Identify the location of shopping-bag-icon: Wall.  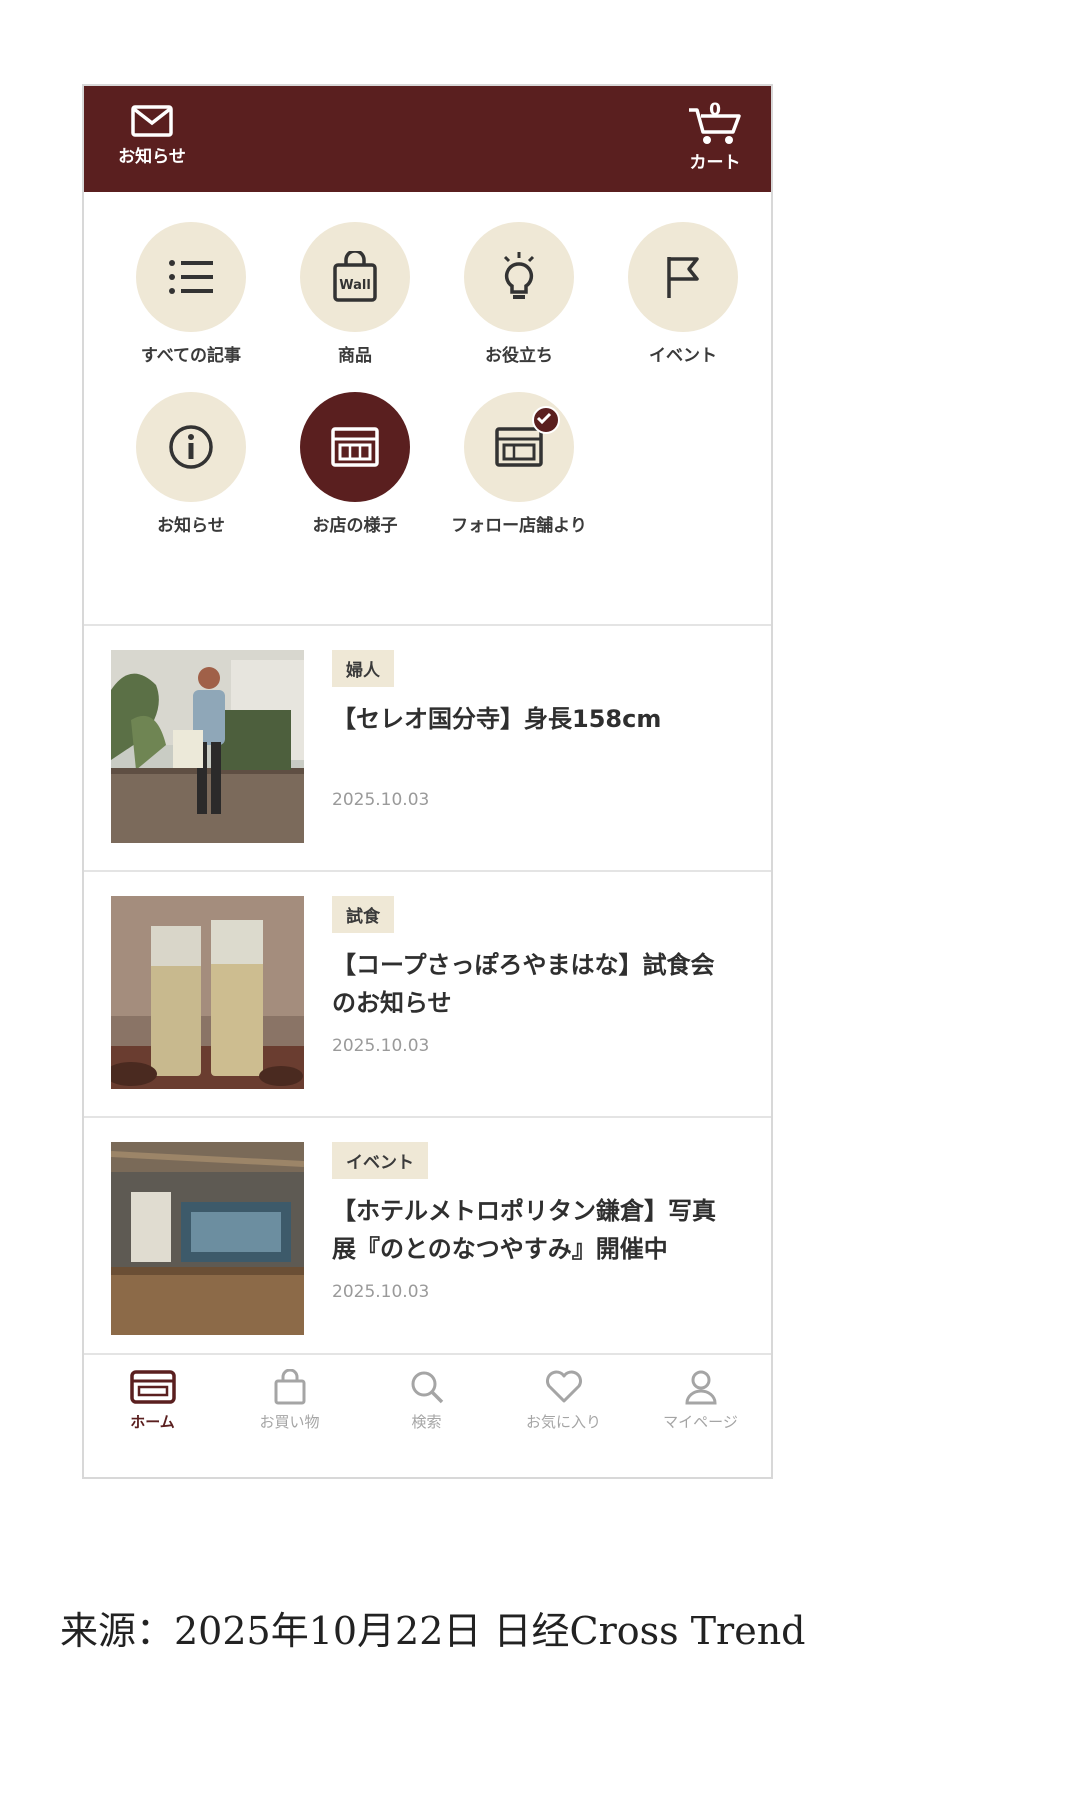
(355, 276).